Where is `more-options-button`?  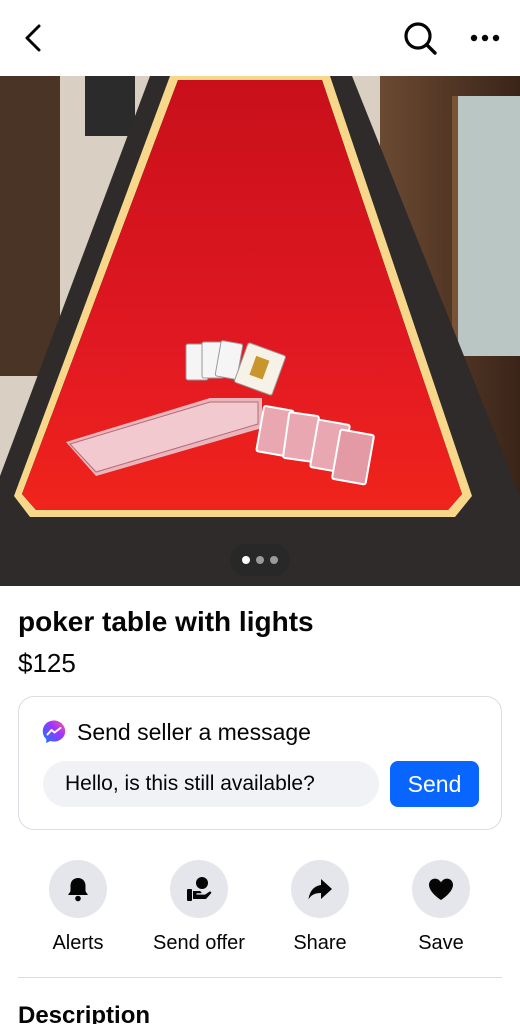
more-options-button is located at coordinates (485, 38).